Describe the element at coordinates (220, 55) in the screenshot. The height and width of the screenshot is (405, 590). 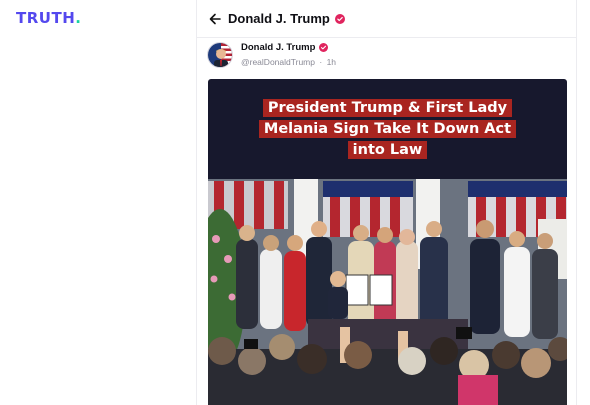
I see `author-avatar` at that location.